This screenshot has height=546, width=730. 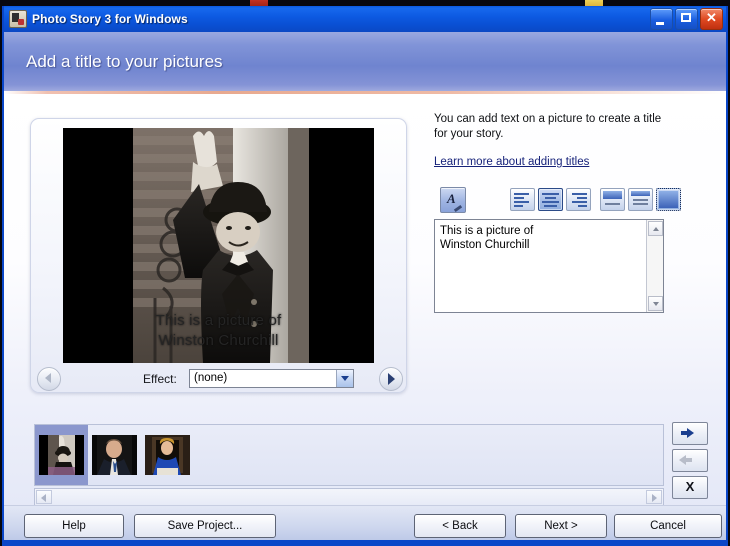 I want to click on maximize-icon, so click(x=686, y=19).